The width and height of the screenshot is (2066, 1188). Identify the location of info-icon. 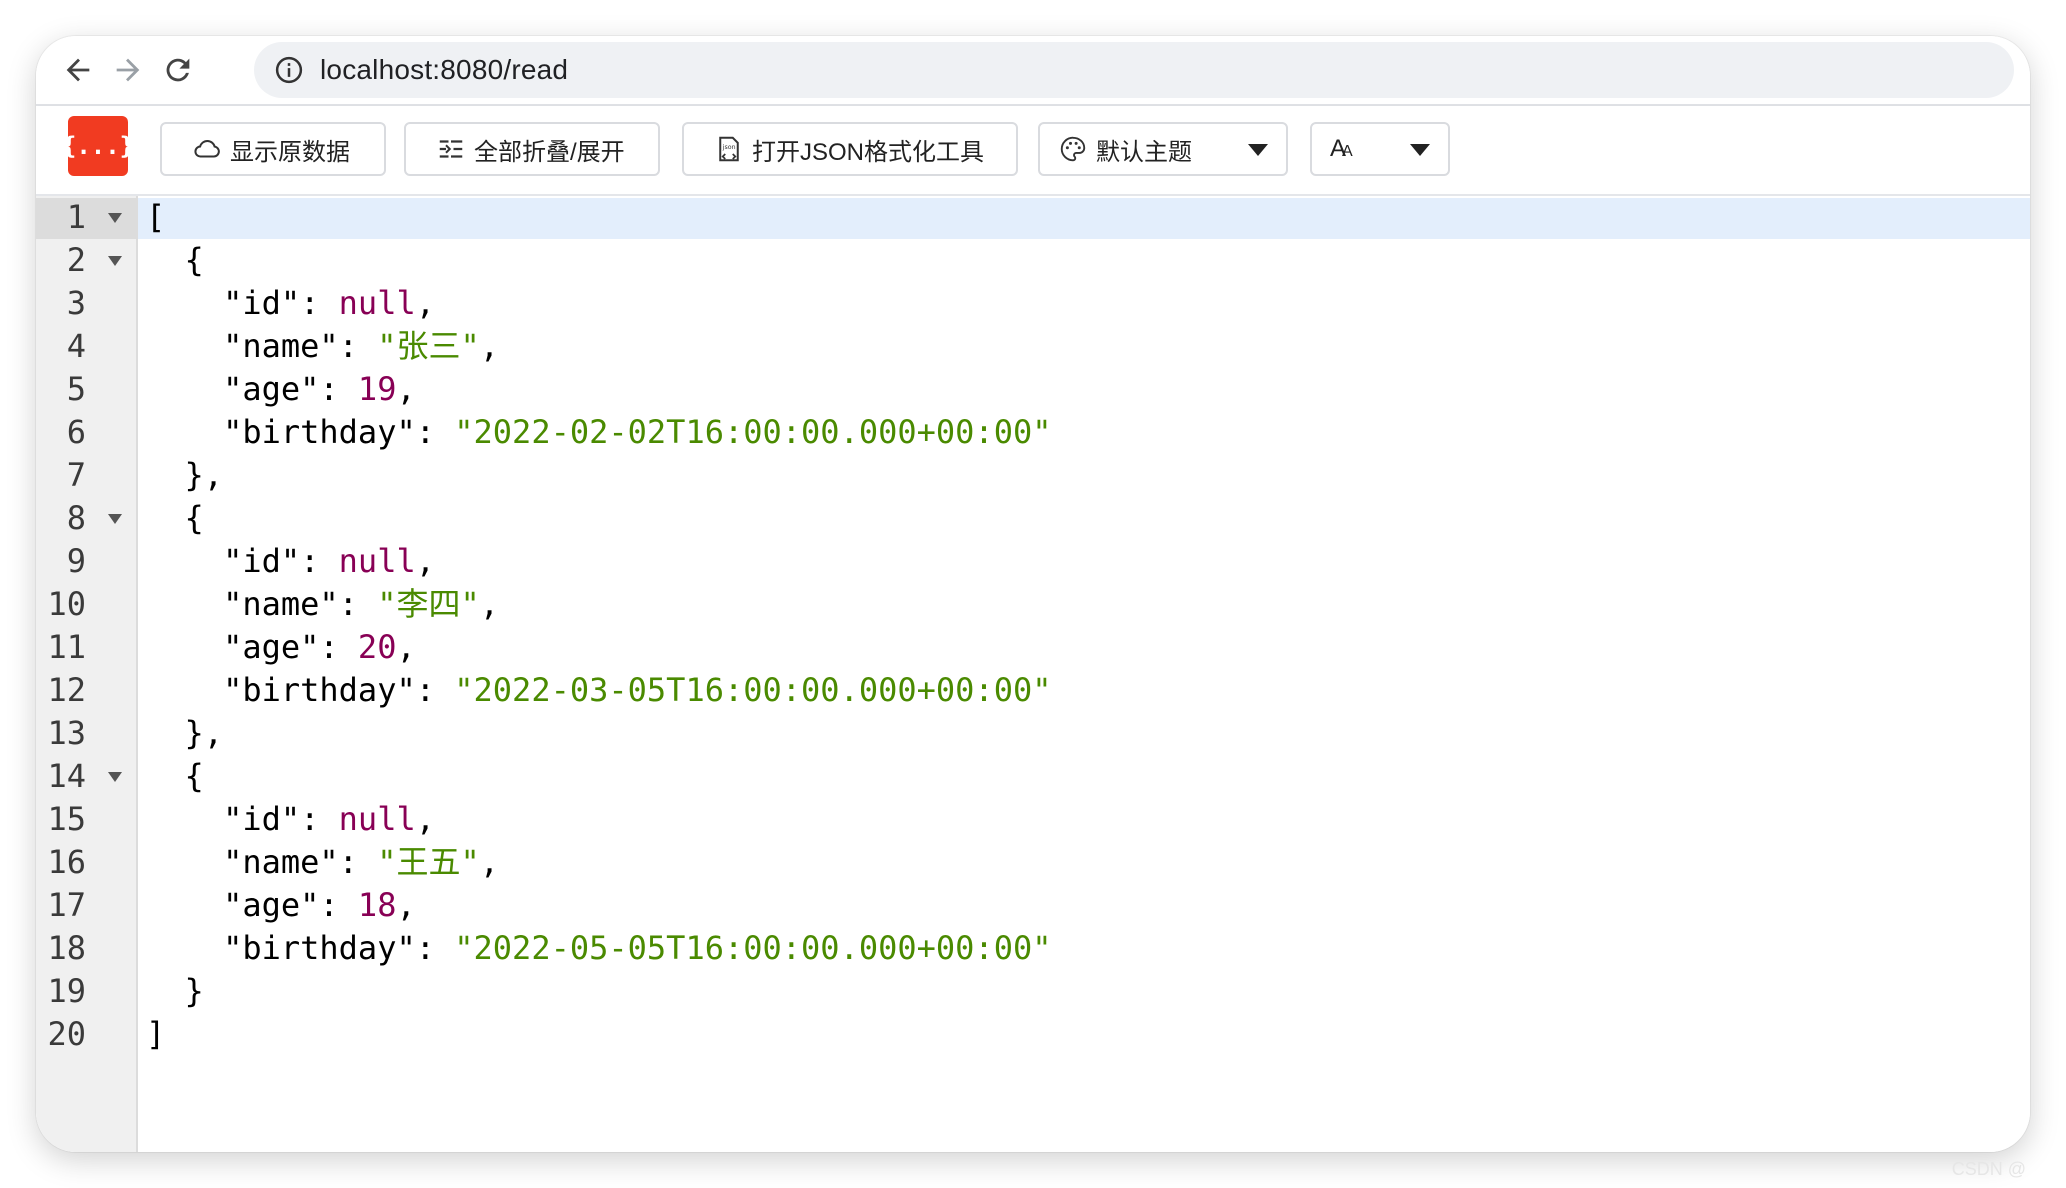
(289, 70).